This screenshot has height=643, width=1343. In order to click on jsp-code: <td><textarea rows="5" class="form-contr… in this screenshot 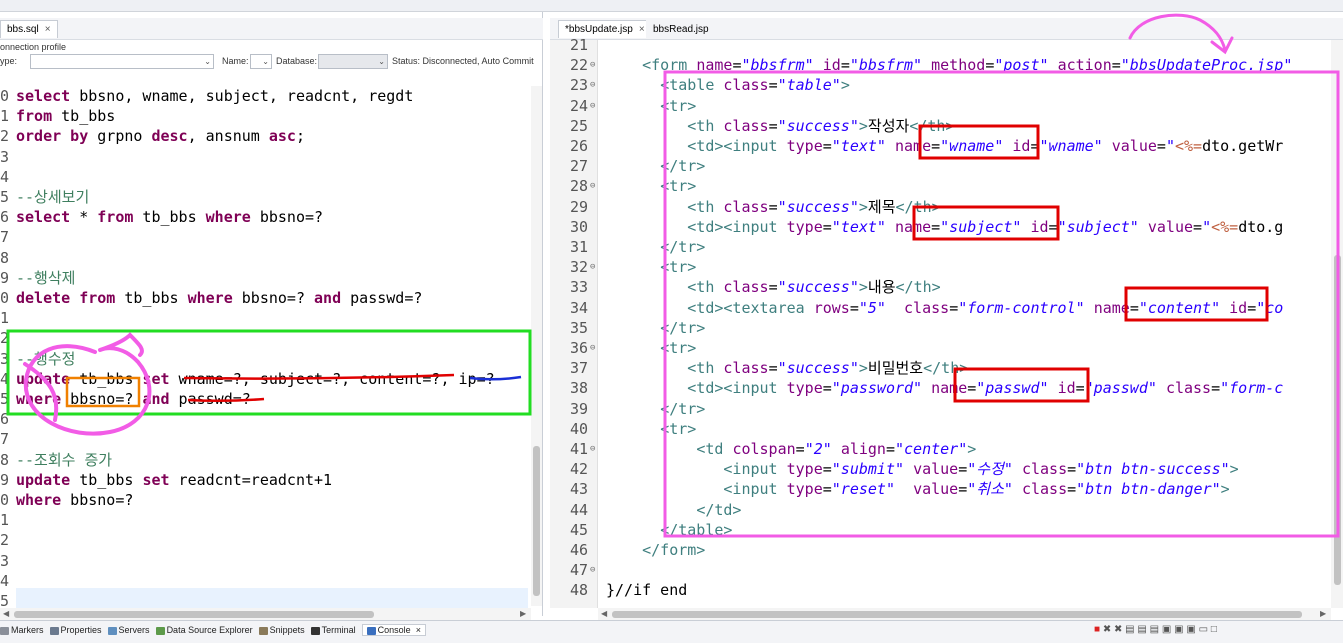, I will do `click(985, 307)`.